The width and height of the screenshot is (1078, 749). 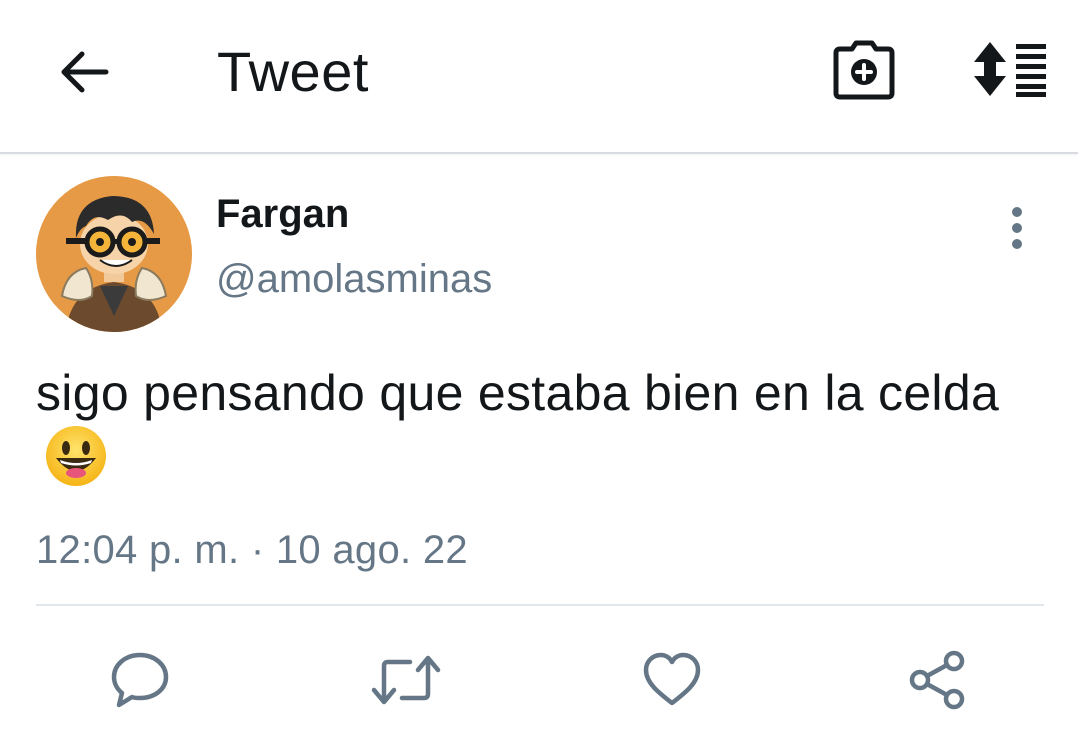 I want to click on reply-button, so click(x=140, y=680).